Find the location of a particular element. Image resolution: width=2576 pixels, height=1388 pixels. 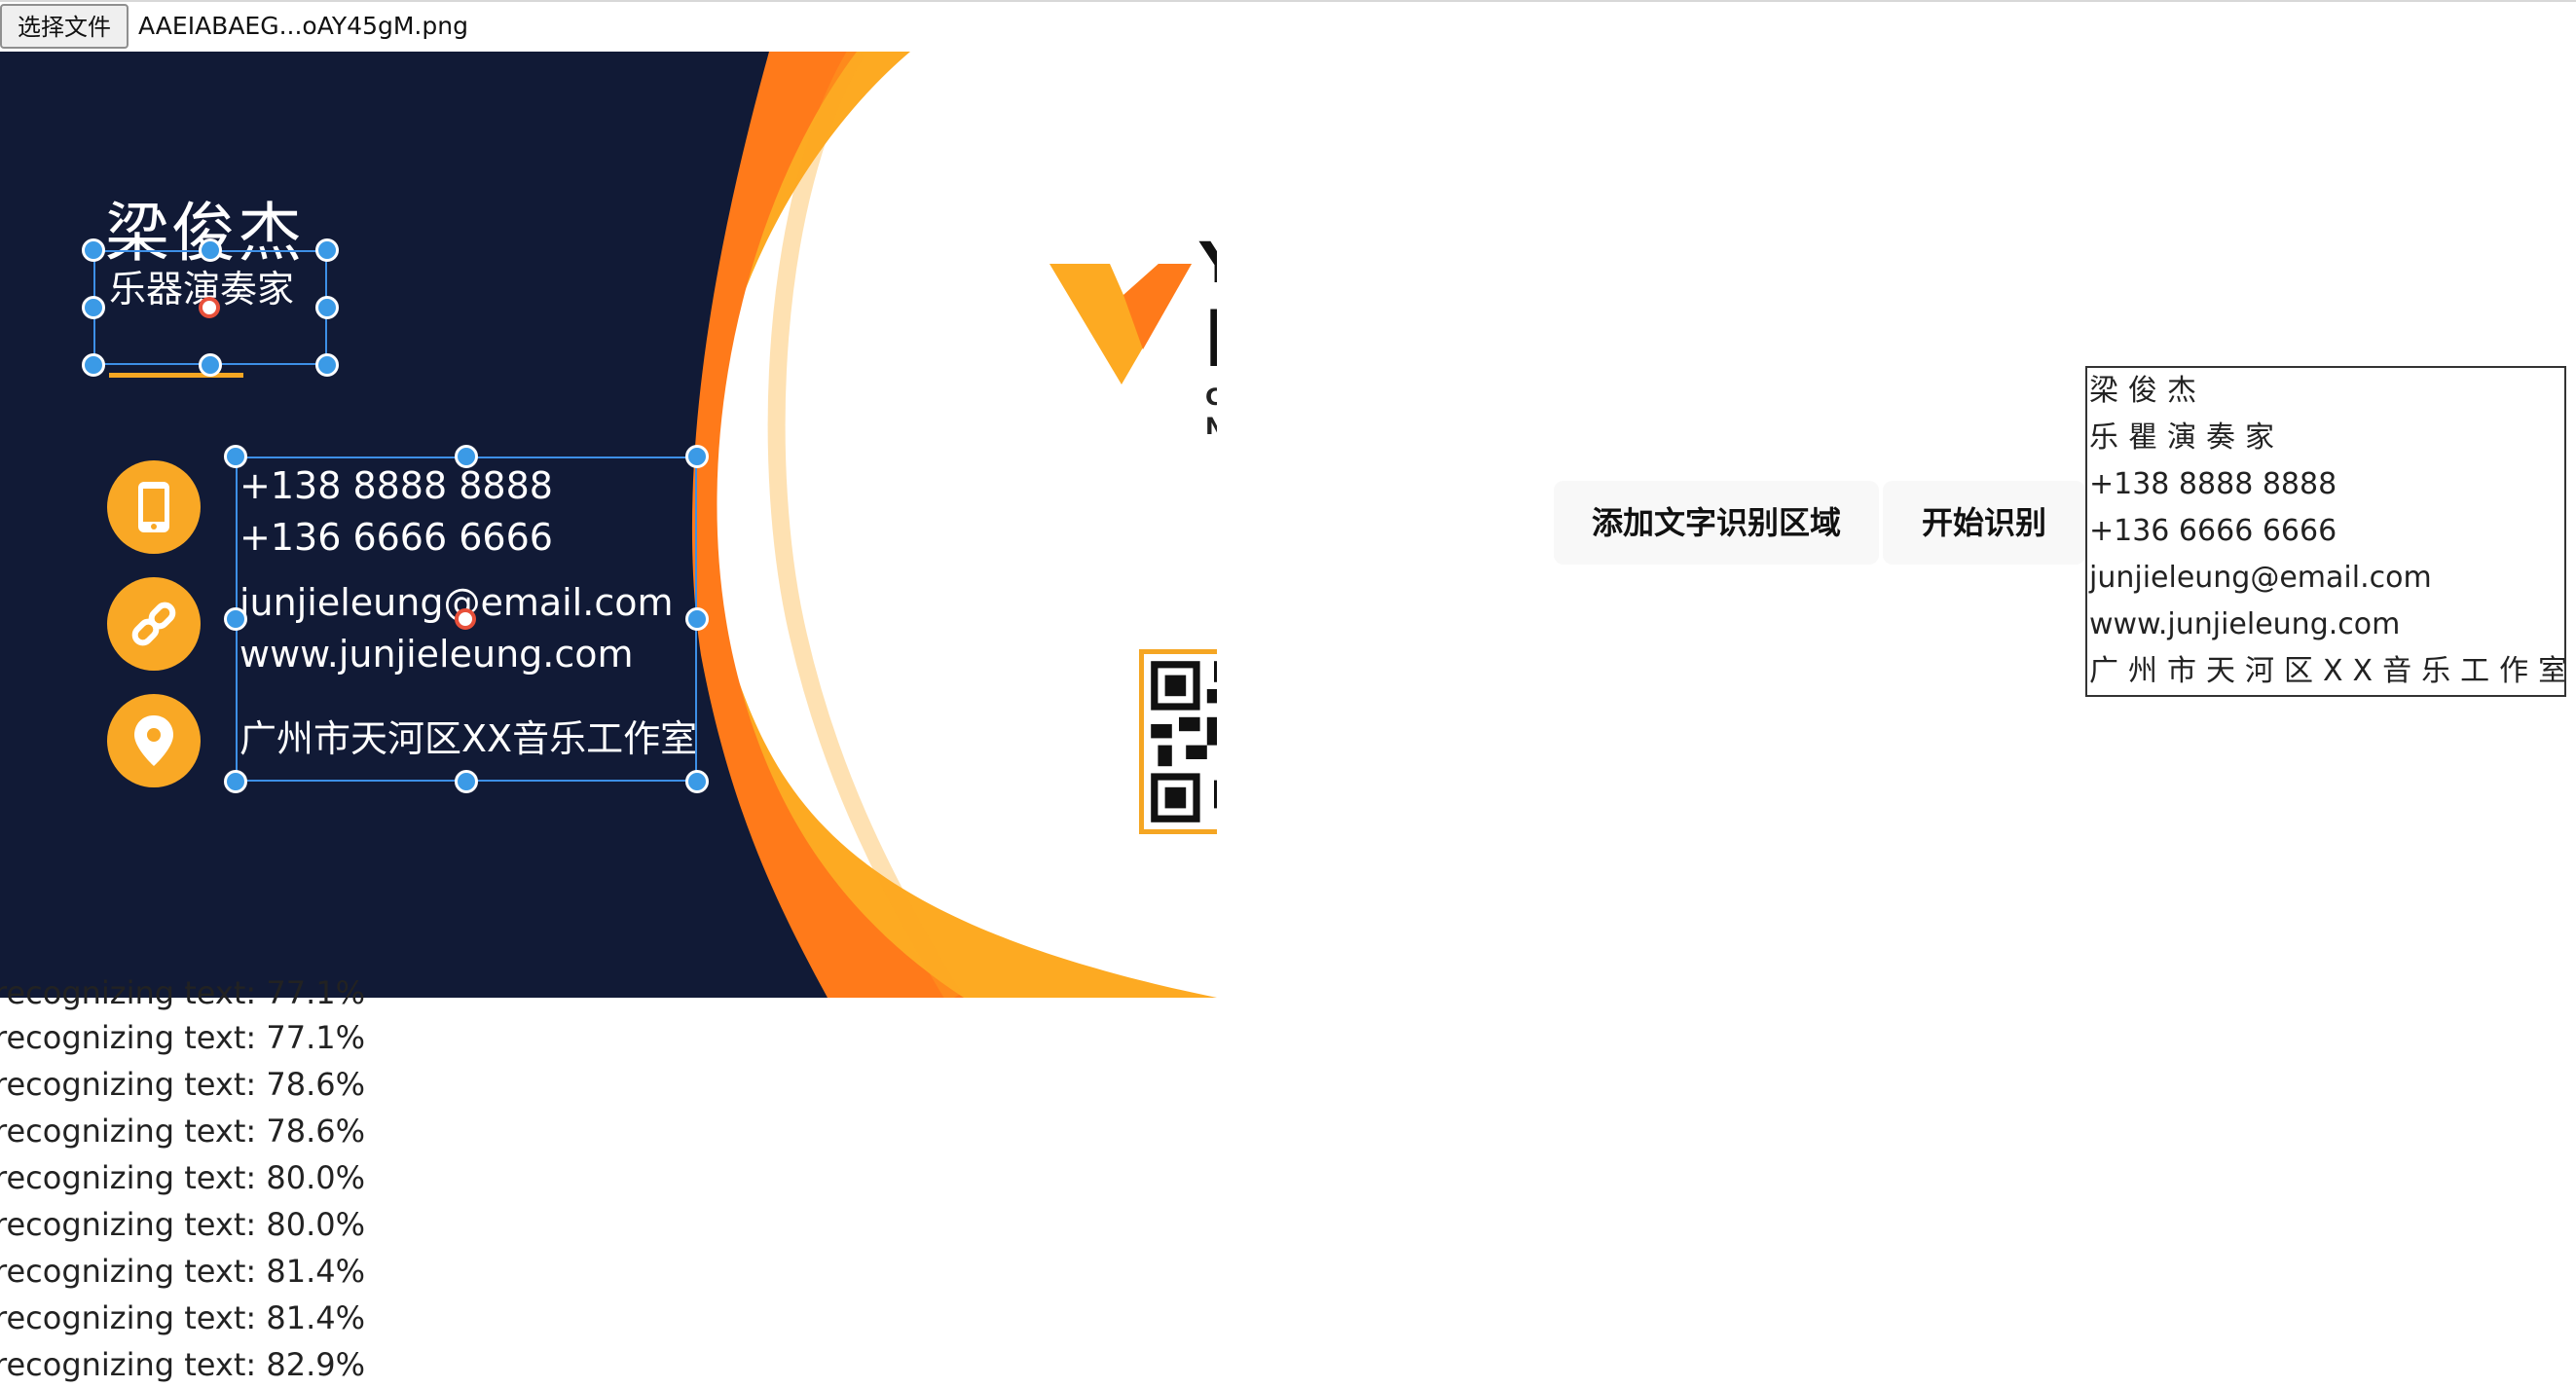

title-underline is located at coordinates (176, 375).